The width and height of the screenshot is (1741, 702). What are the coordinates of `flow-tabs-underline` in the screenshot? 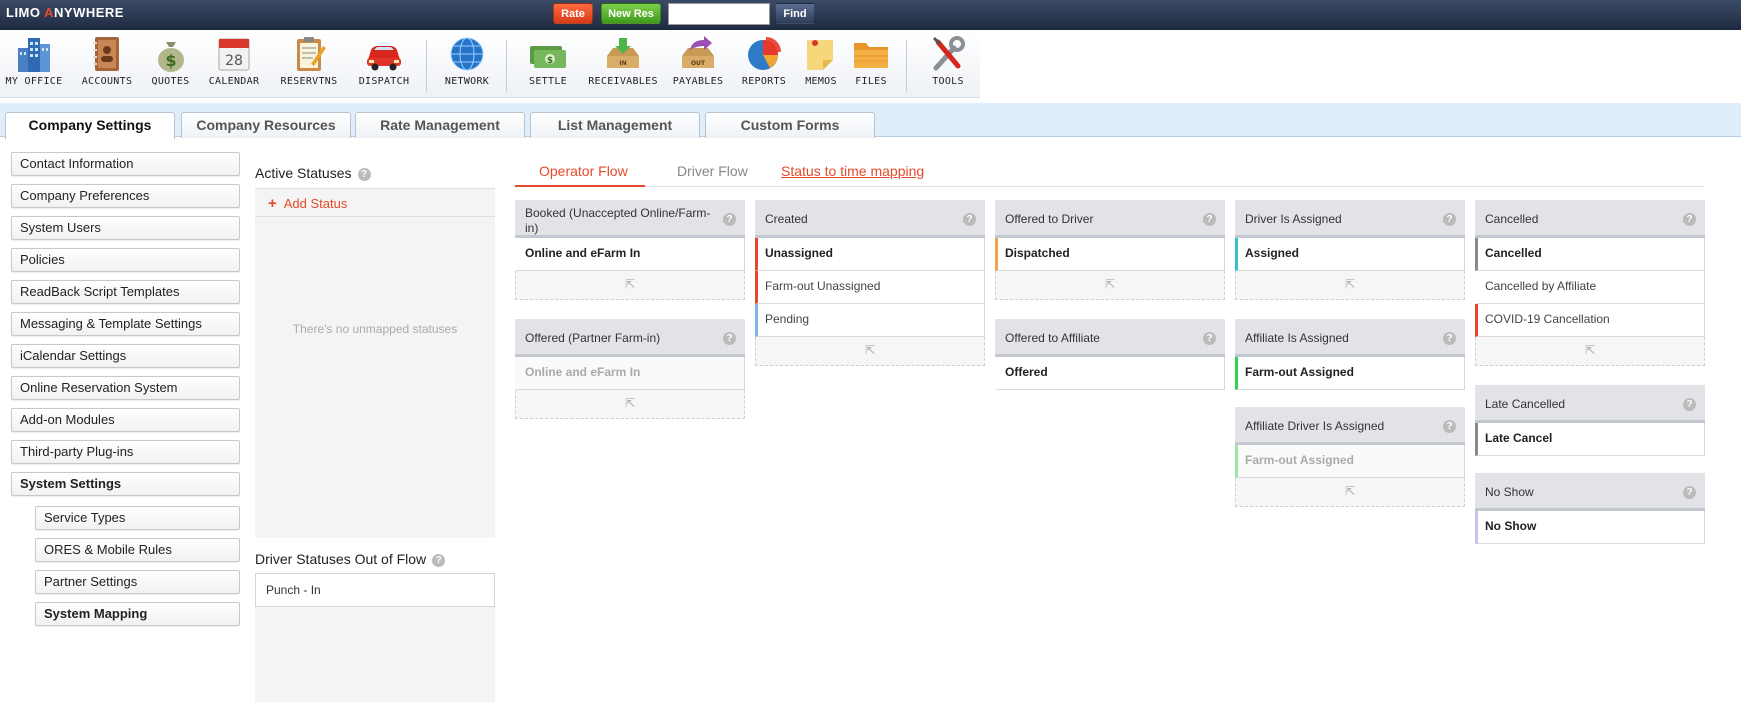 It's located at (1110, 186).